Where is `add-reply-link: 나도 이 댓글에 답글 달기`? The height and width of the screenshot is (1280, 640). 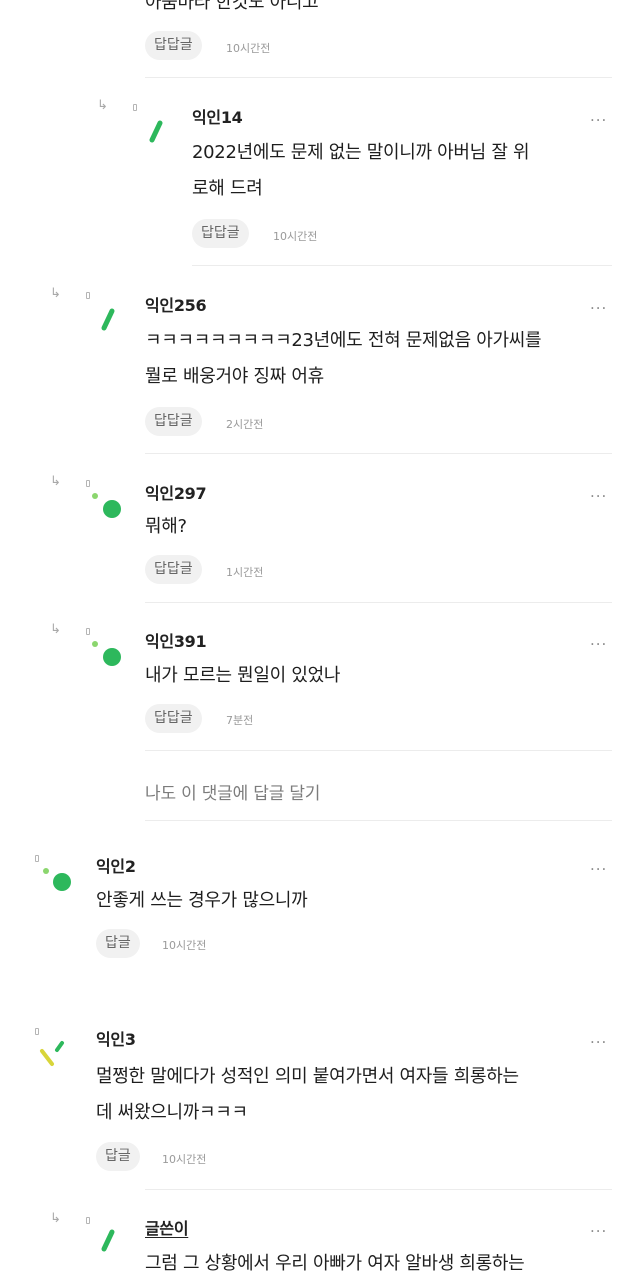
add-reply-link: 나도 이 댓글에 답글 달기 is located at coordinates (232, 791).